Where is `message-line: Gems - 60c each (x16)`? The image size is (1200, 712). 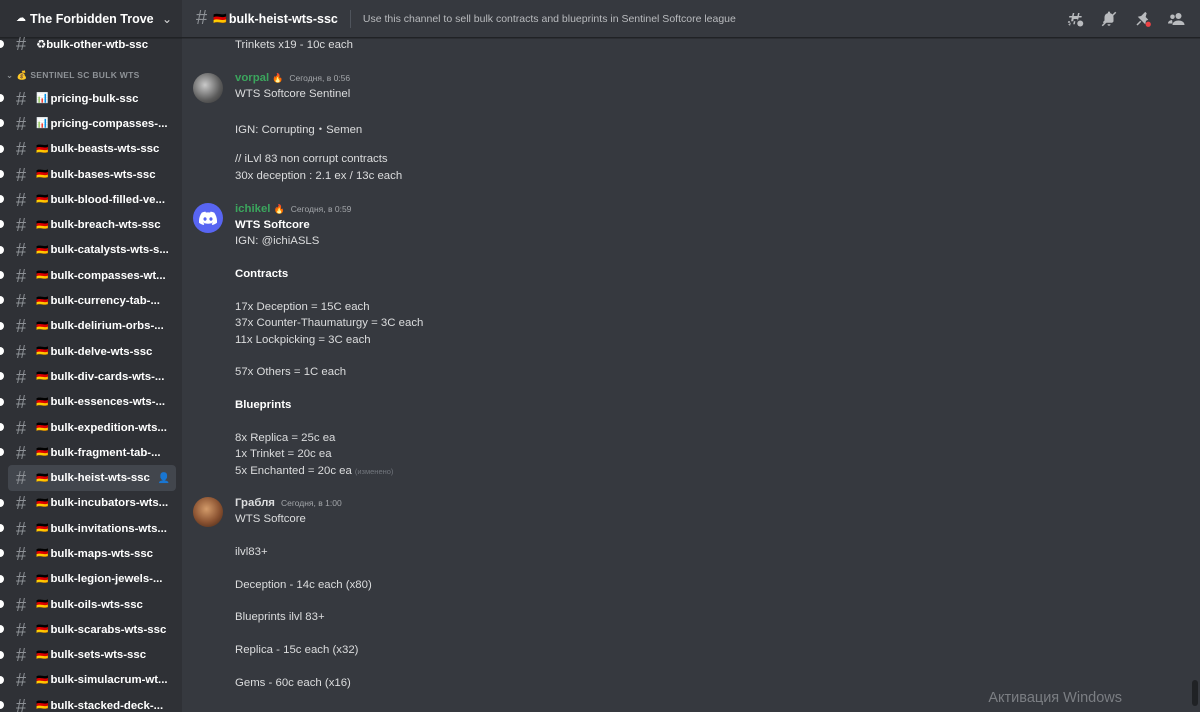 message-line: Gems - 60c each (x16) is located at coordinates (293, 683).